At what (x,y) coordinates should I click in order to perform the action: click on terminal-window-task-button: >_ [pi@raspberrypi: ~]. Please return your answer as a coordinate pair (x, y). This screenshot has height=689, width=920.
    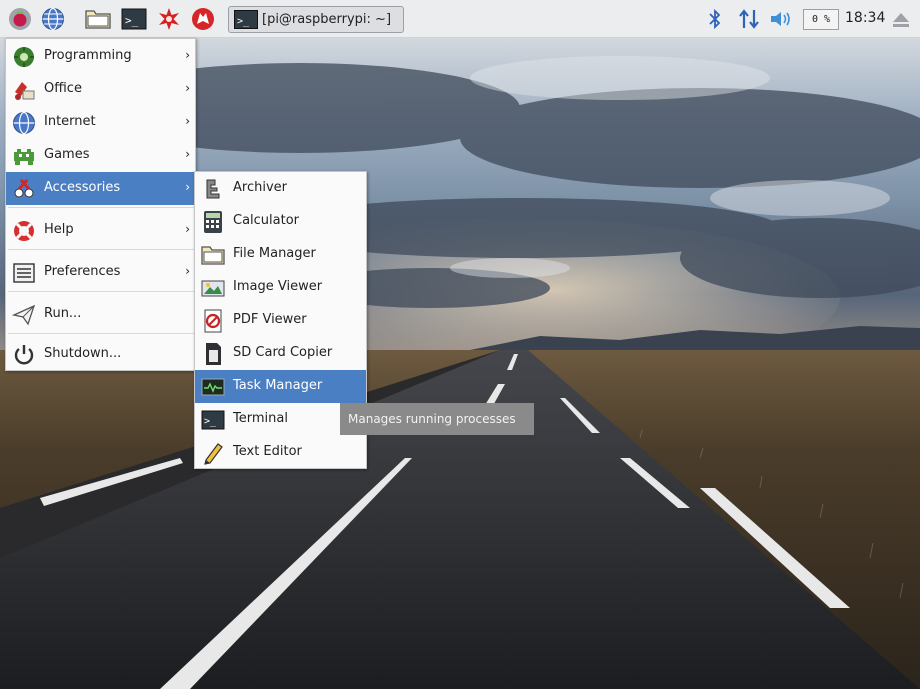
    Looking at the image, I should click on (316, 19).